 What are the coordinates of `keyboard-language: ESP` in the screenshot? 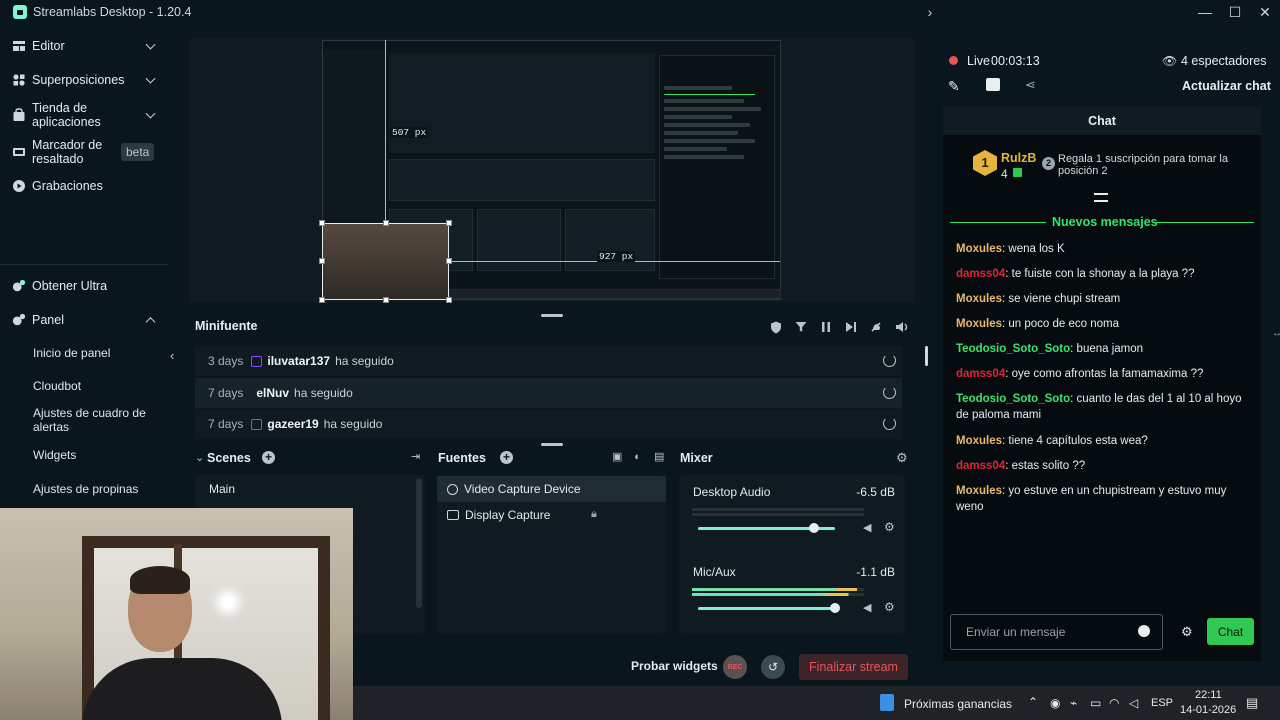 It's located at (1162, 703).